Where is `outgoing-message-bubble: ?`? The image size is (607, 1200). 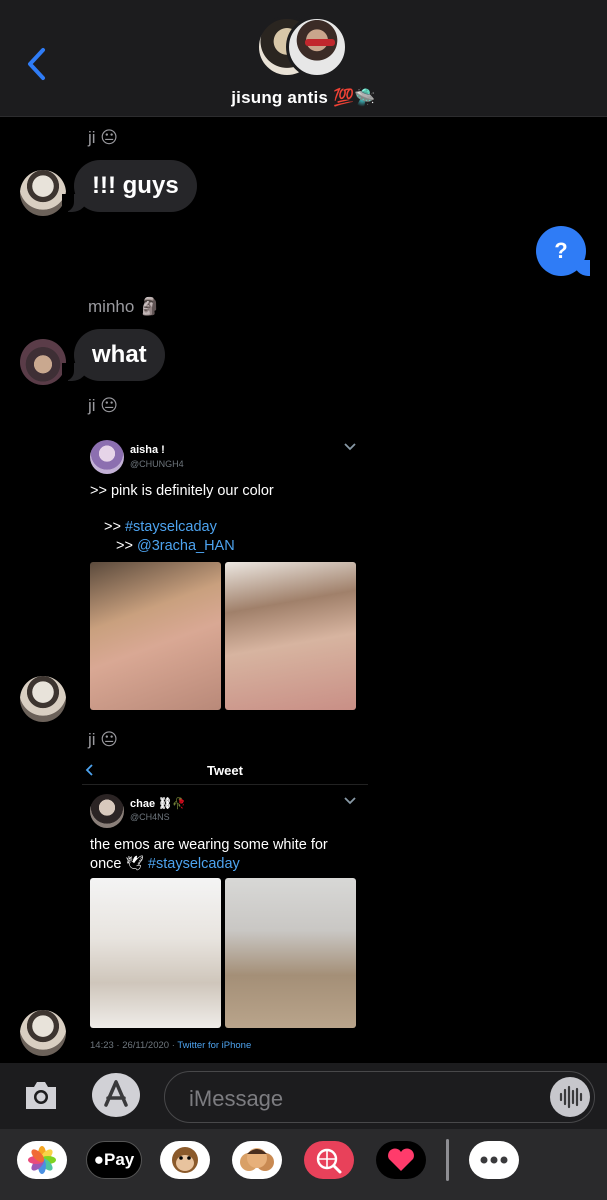 outgoing-message-bubble: ? is located at coordinates (563, 251).